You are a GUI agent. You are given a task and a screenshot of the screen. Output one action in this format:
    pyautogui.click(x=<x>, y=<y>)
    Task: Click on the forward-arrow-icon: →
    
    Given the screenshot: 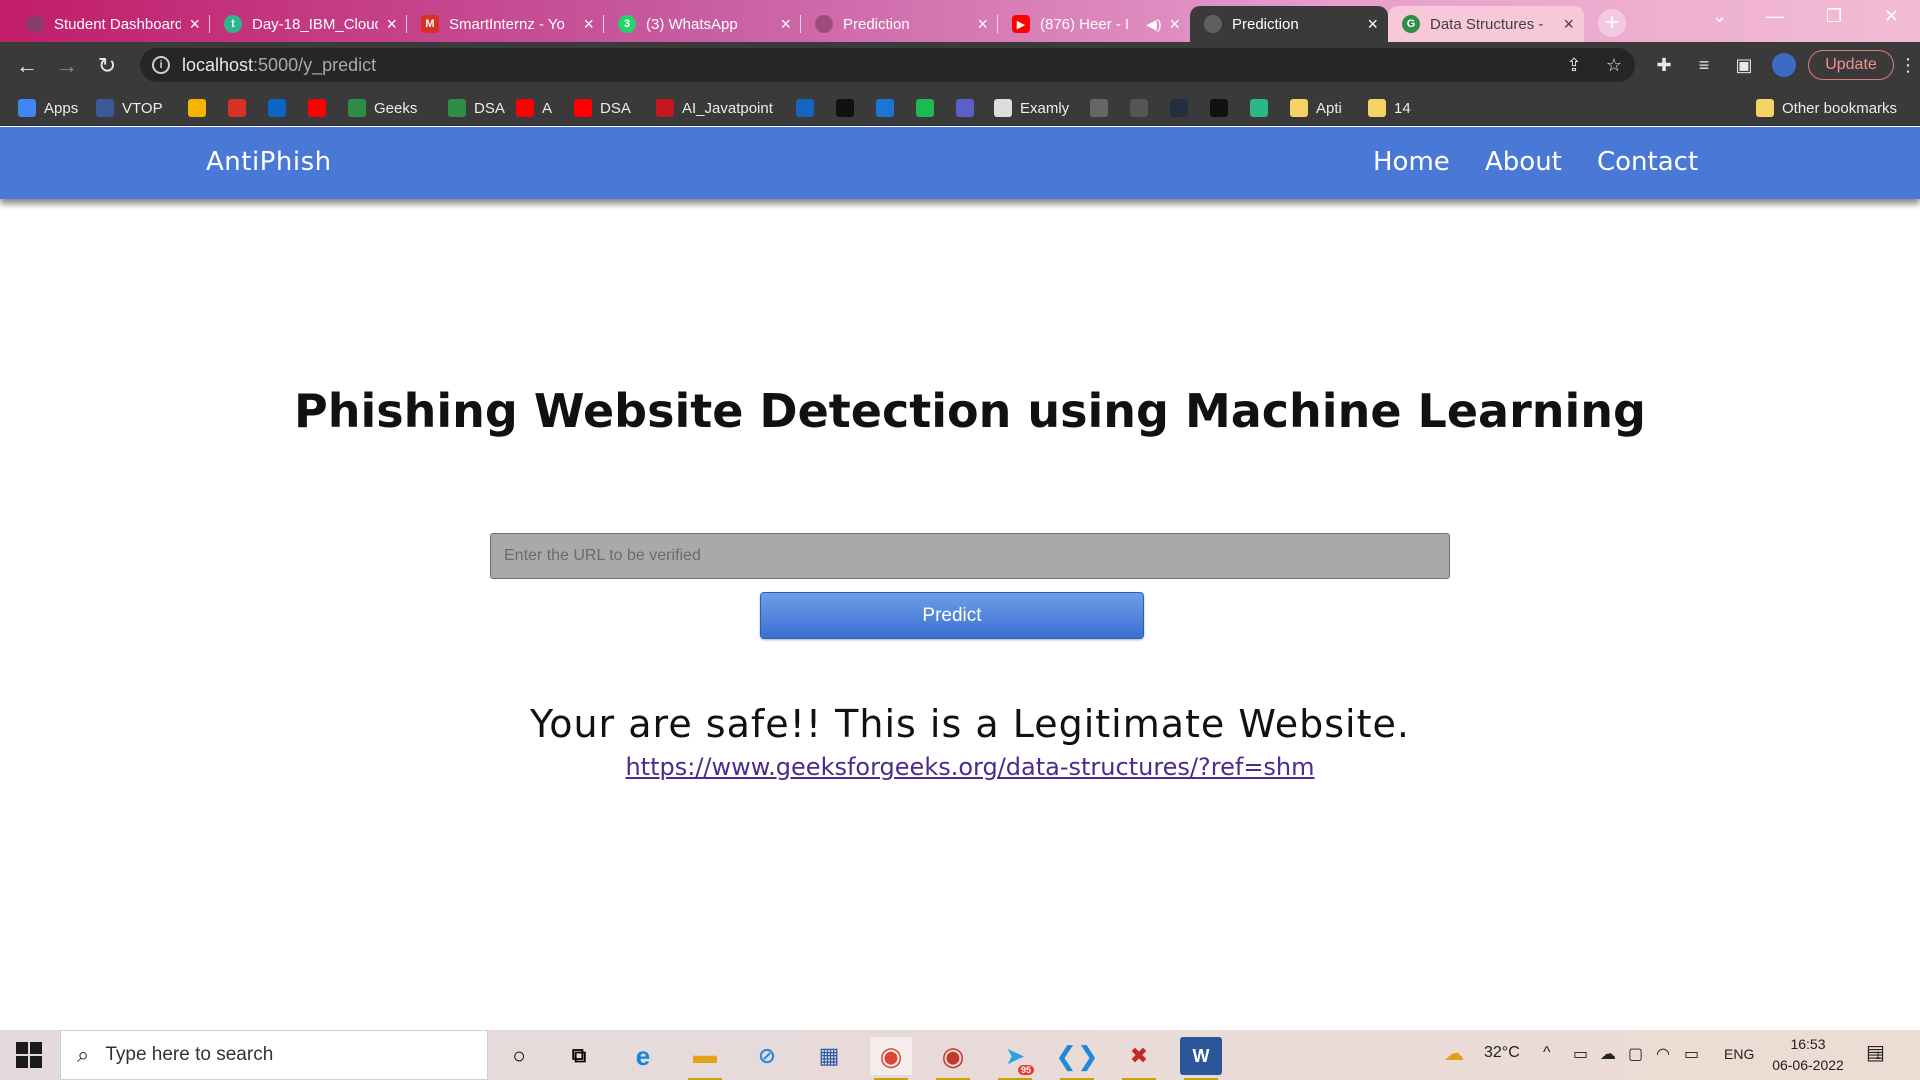 What is the action you would take?
    pyautogui.click(x=67, y=66)
    